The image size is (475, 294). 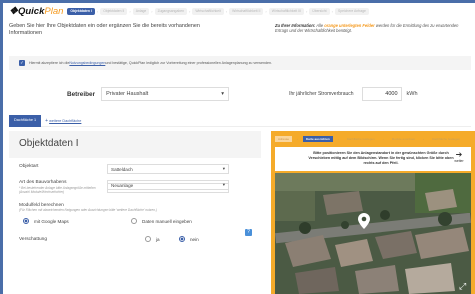 What do you see at coordinates (286, 11) in the screenshot?
I see `step-7: Wirtschaftlichkeit III` at bounding box center [286, 11].